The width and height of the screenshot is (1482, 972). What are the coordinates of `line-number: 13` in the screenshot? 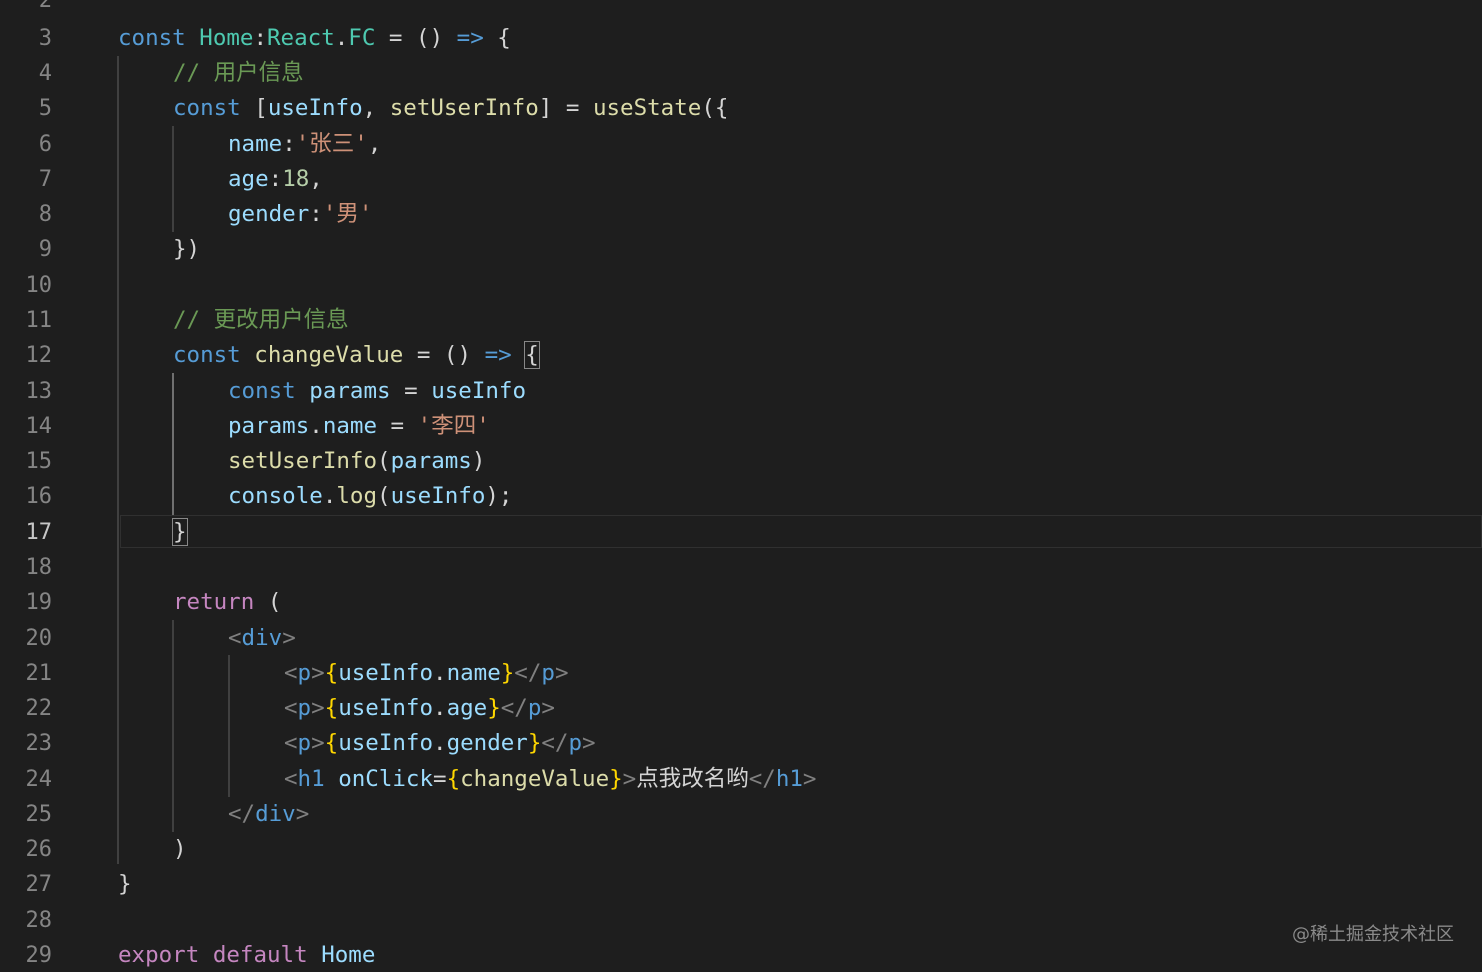 It's located at (39, 391).